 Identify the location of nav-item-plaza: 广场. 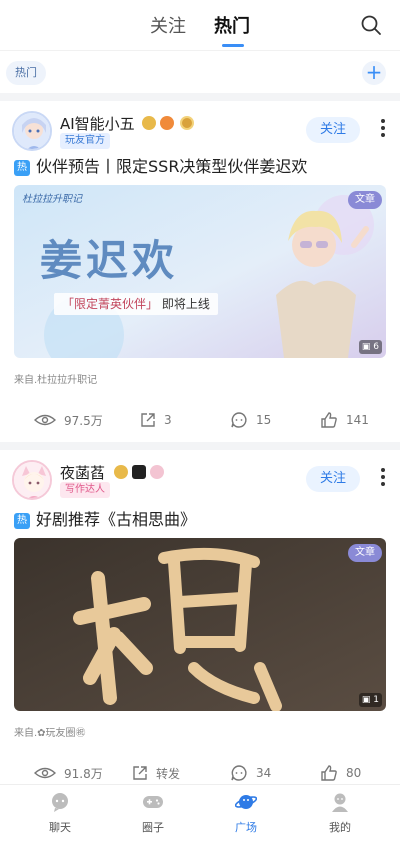
(246, 813).